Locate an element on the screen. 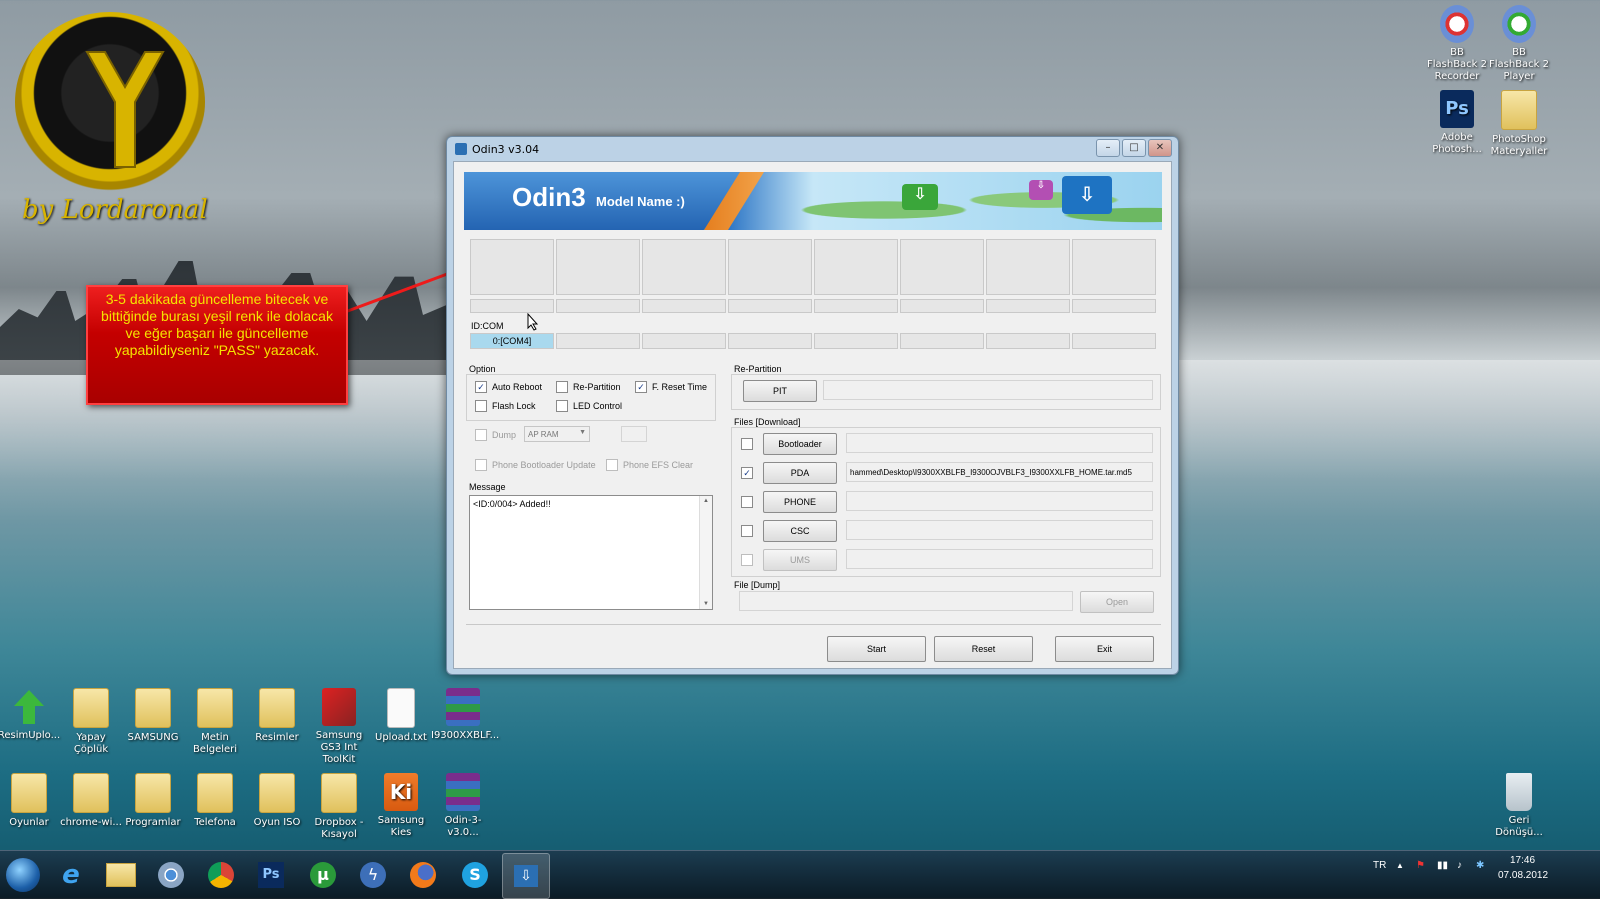 The height and width of the screenshot is (899, 1600). taskbar-app-bolt: ϟ is located at coordinates (373, 875).